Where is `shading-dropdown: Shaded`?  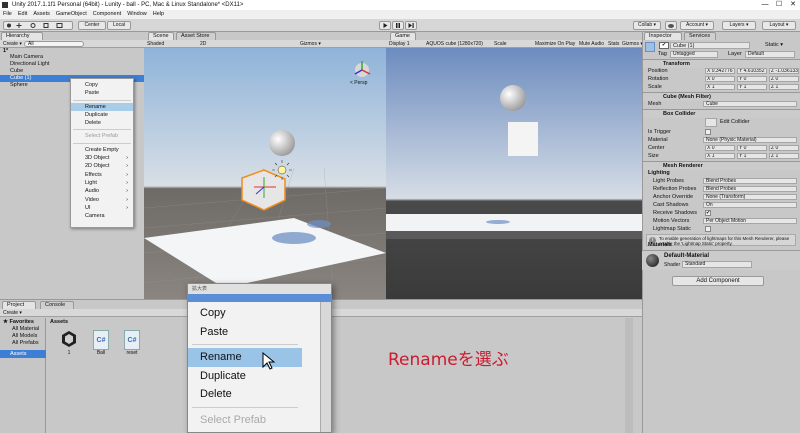 shading-dropdown: Shaded is located at coordinates (155, 44).